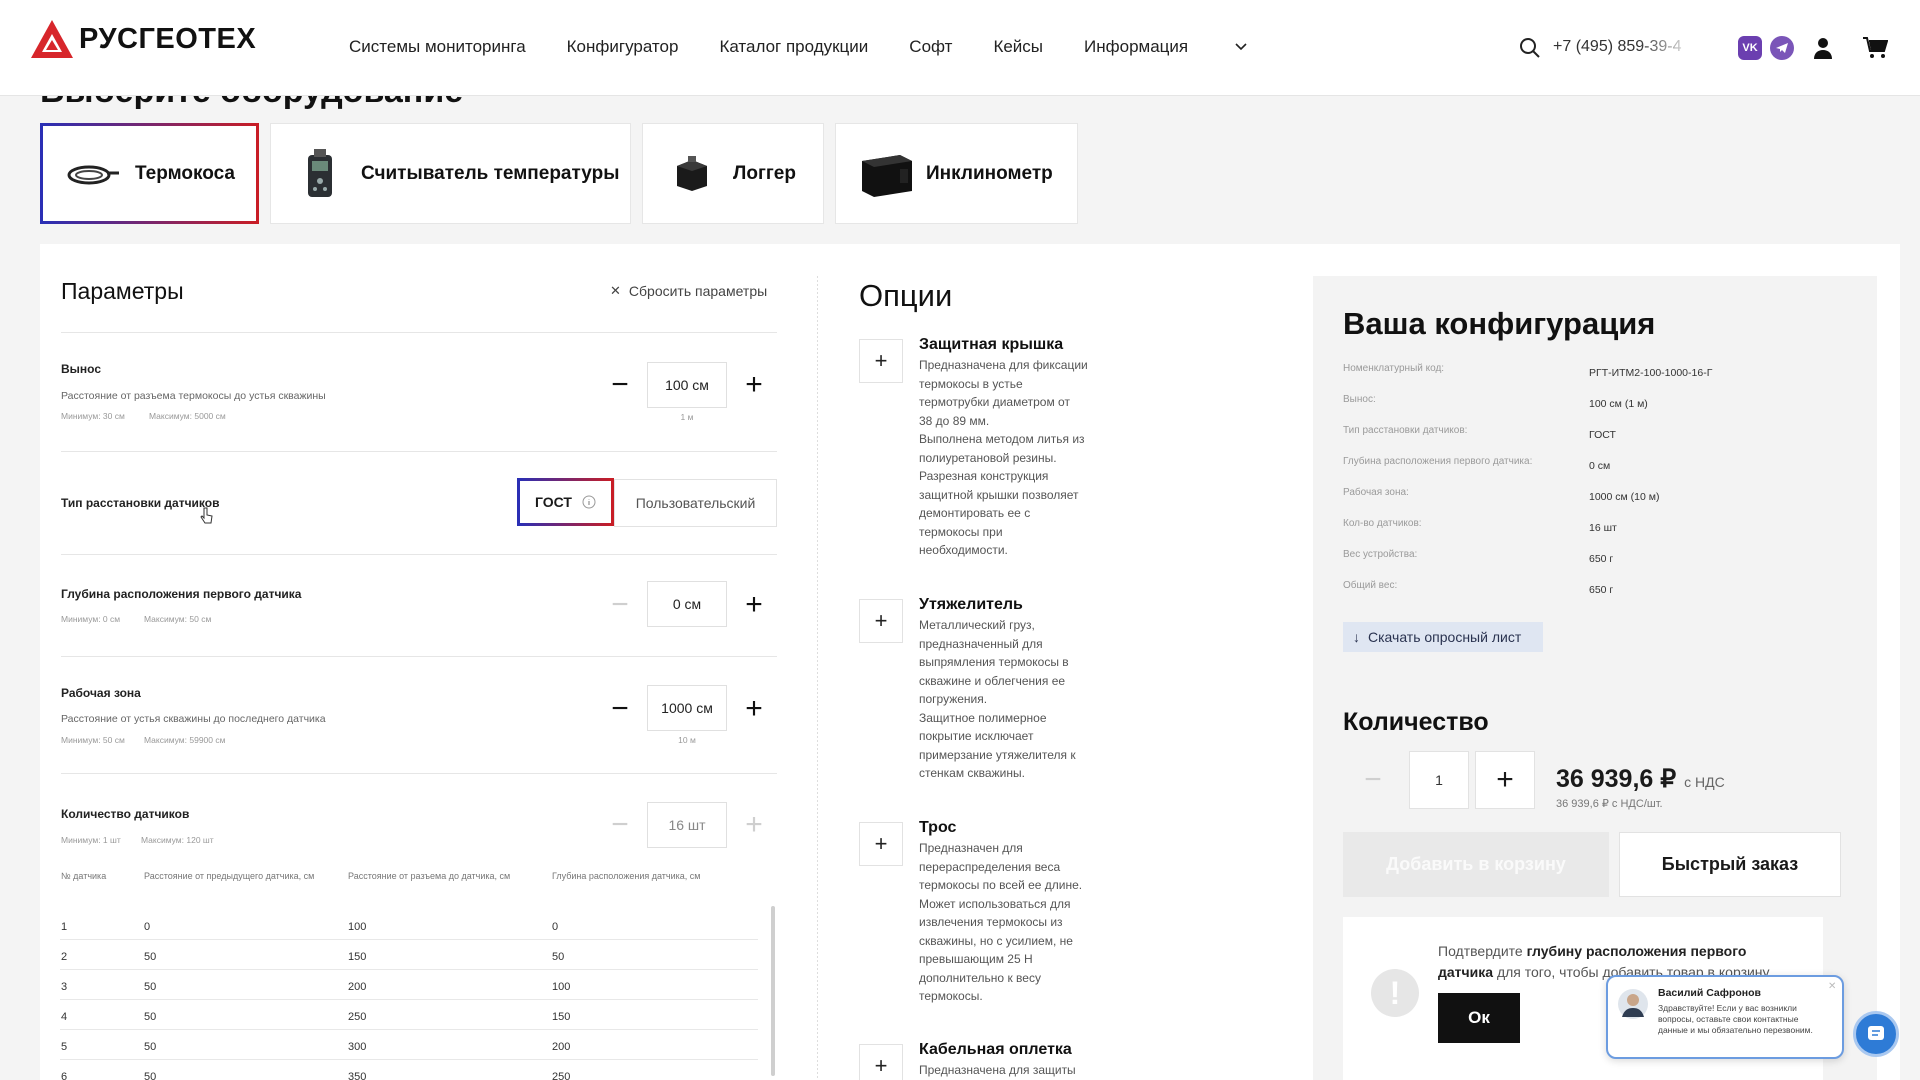 The width and height of the screenshot is (1920, 1080). Describe the element at coordinates (91, 840) in the screenshot. I see `param-count-min: Минимум: 1 шт` at that location.